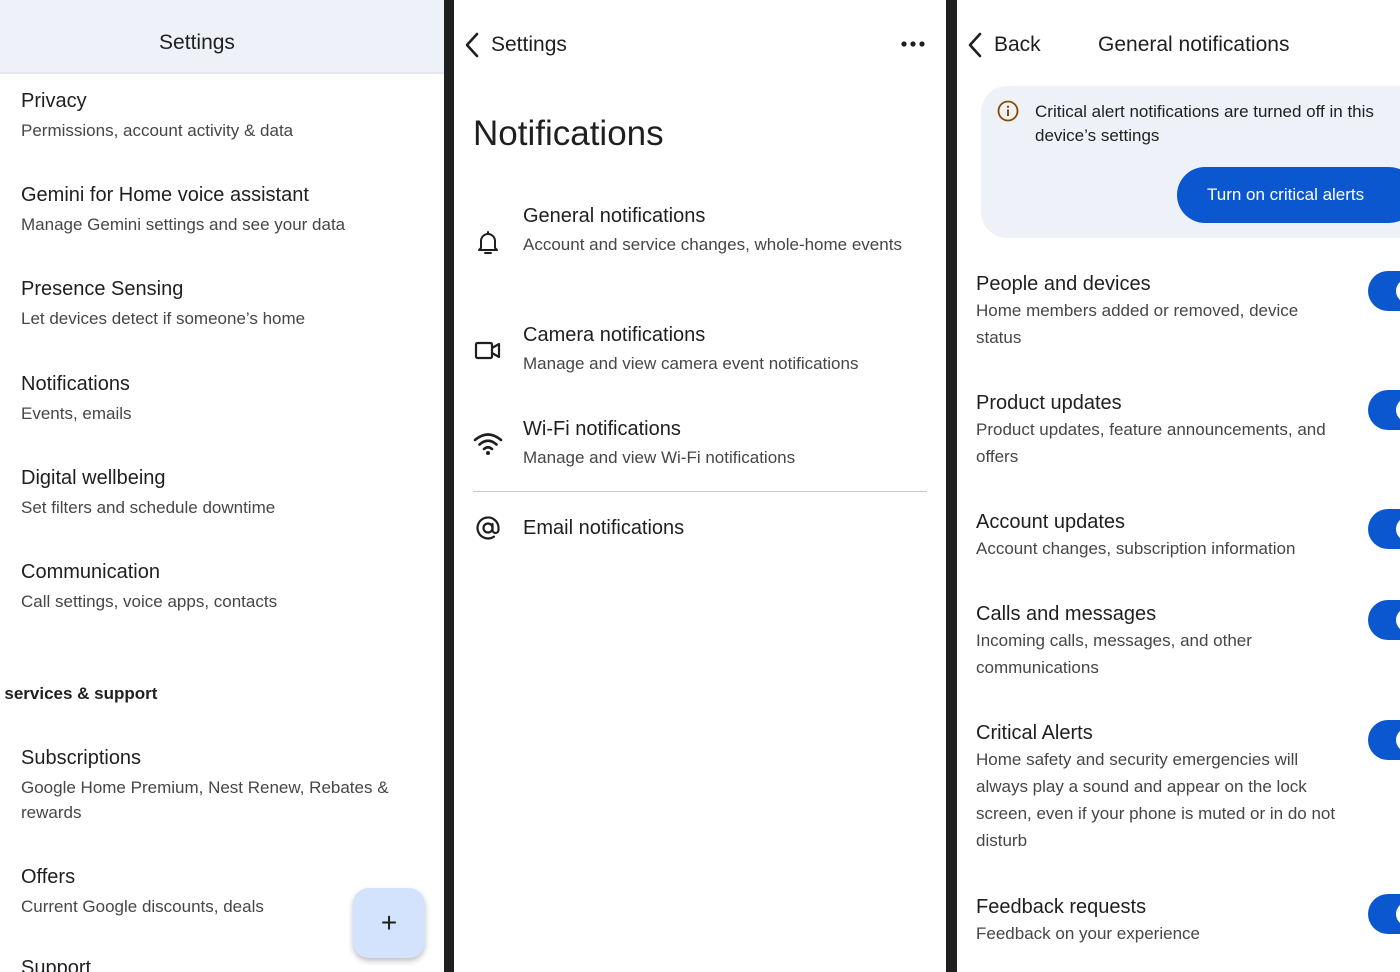 Image resolution: width=1400 pixels, height=972 pixels. Describe the element at coordinates (1034, 733) in the screenshot. I see `toggle-row-title: Critical Alerts` at that location.